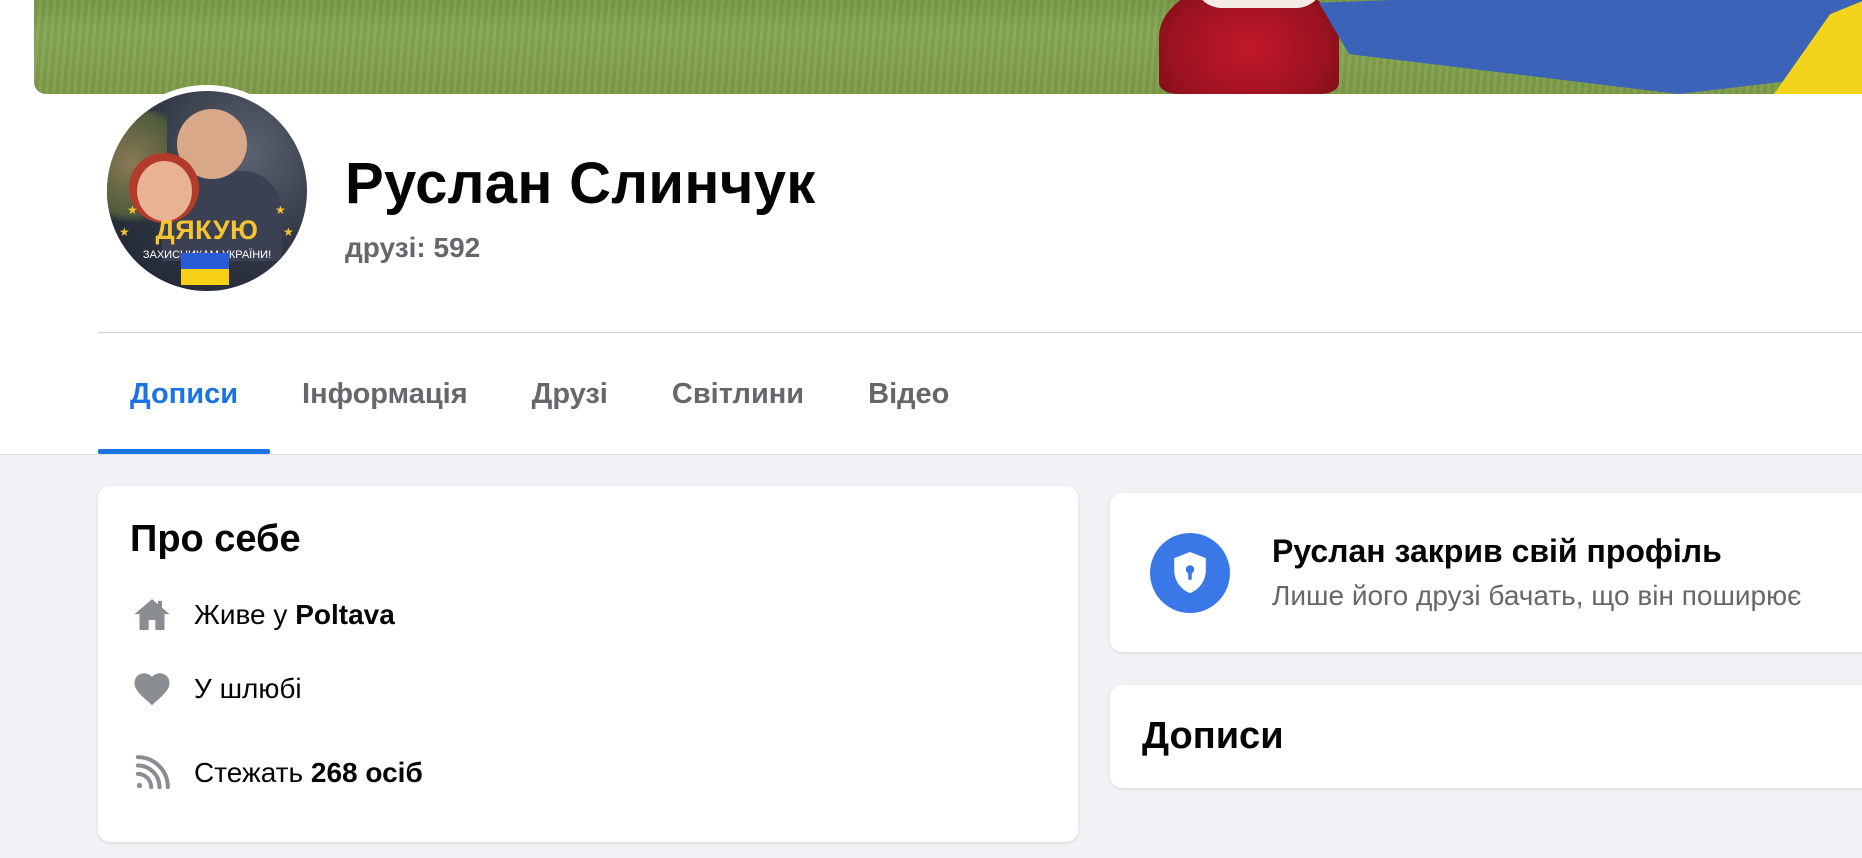  Describe the element at coordinates (1497, 551) in the screenshot. I see `locked-title: Руслан закрив свій профіль` at that location.